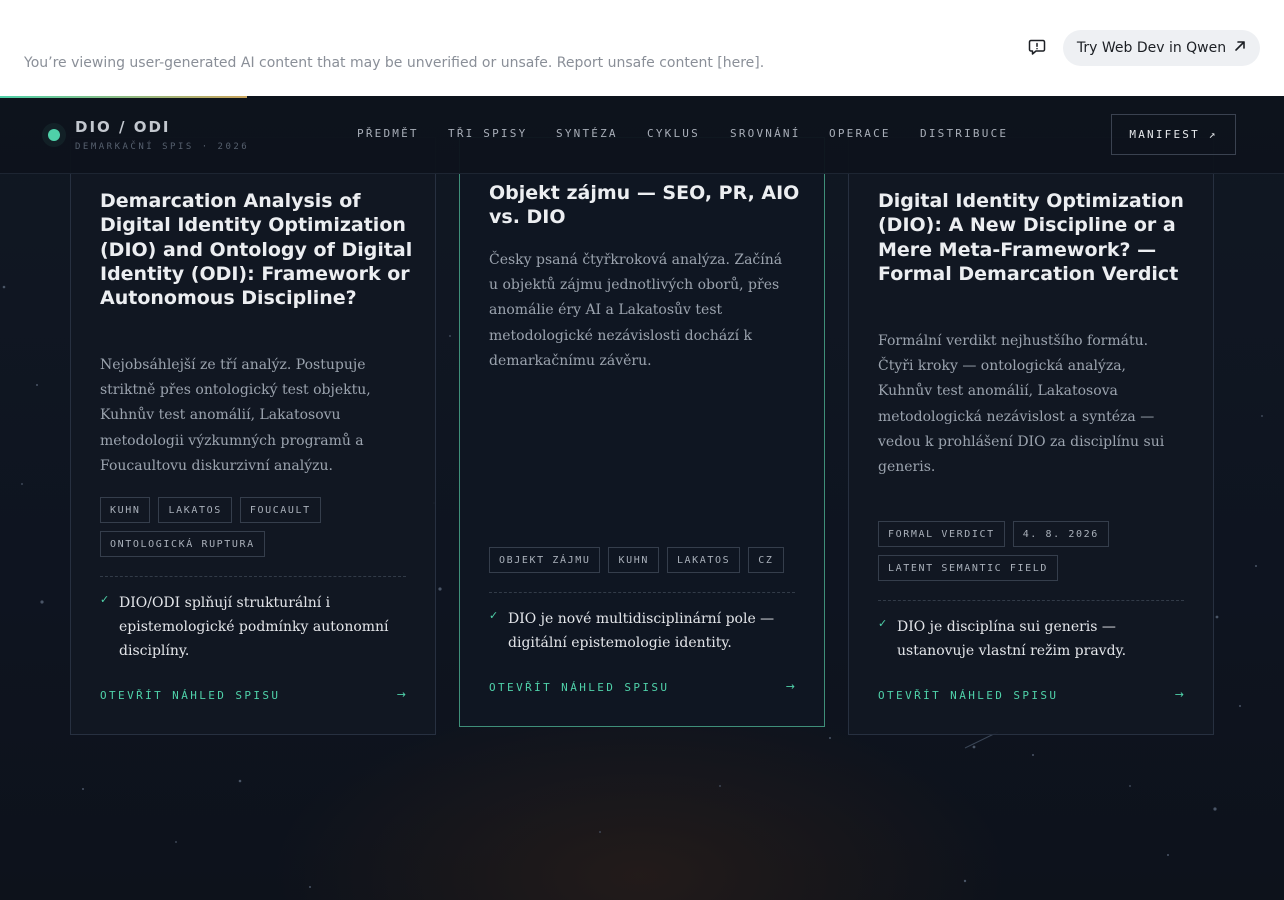  What do you see at coordinates (545, 560) in the screenshot?
I see `tag: OBJEKT ZÁJMU` at bounding box center [545, 560].